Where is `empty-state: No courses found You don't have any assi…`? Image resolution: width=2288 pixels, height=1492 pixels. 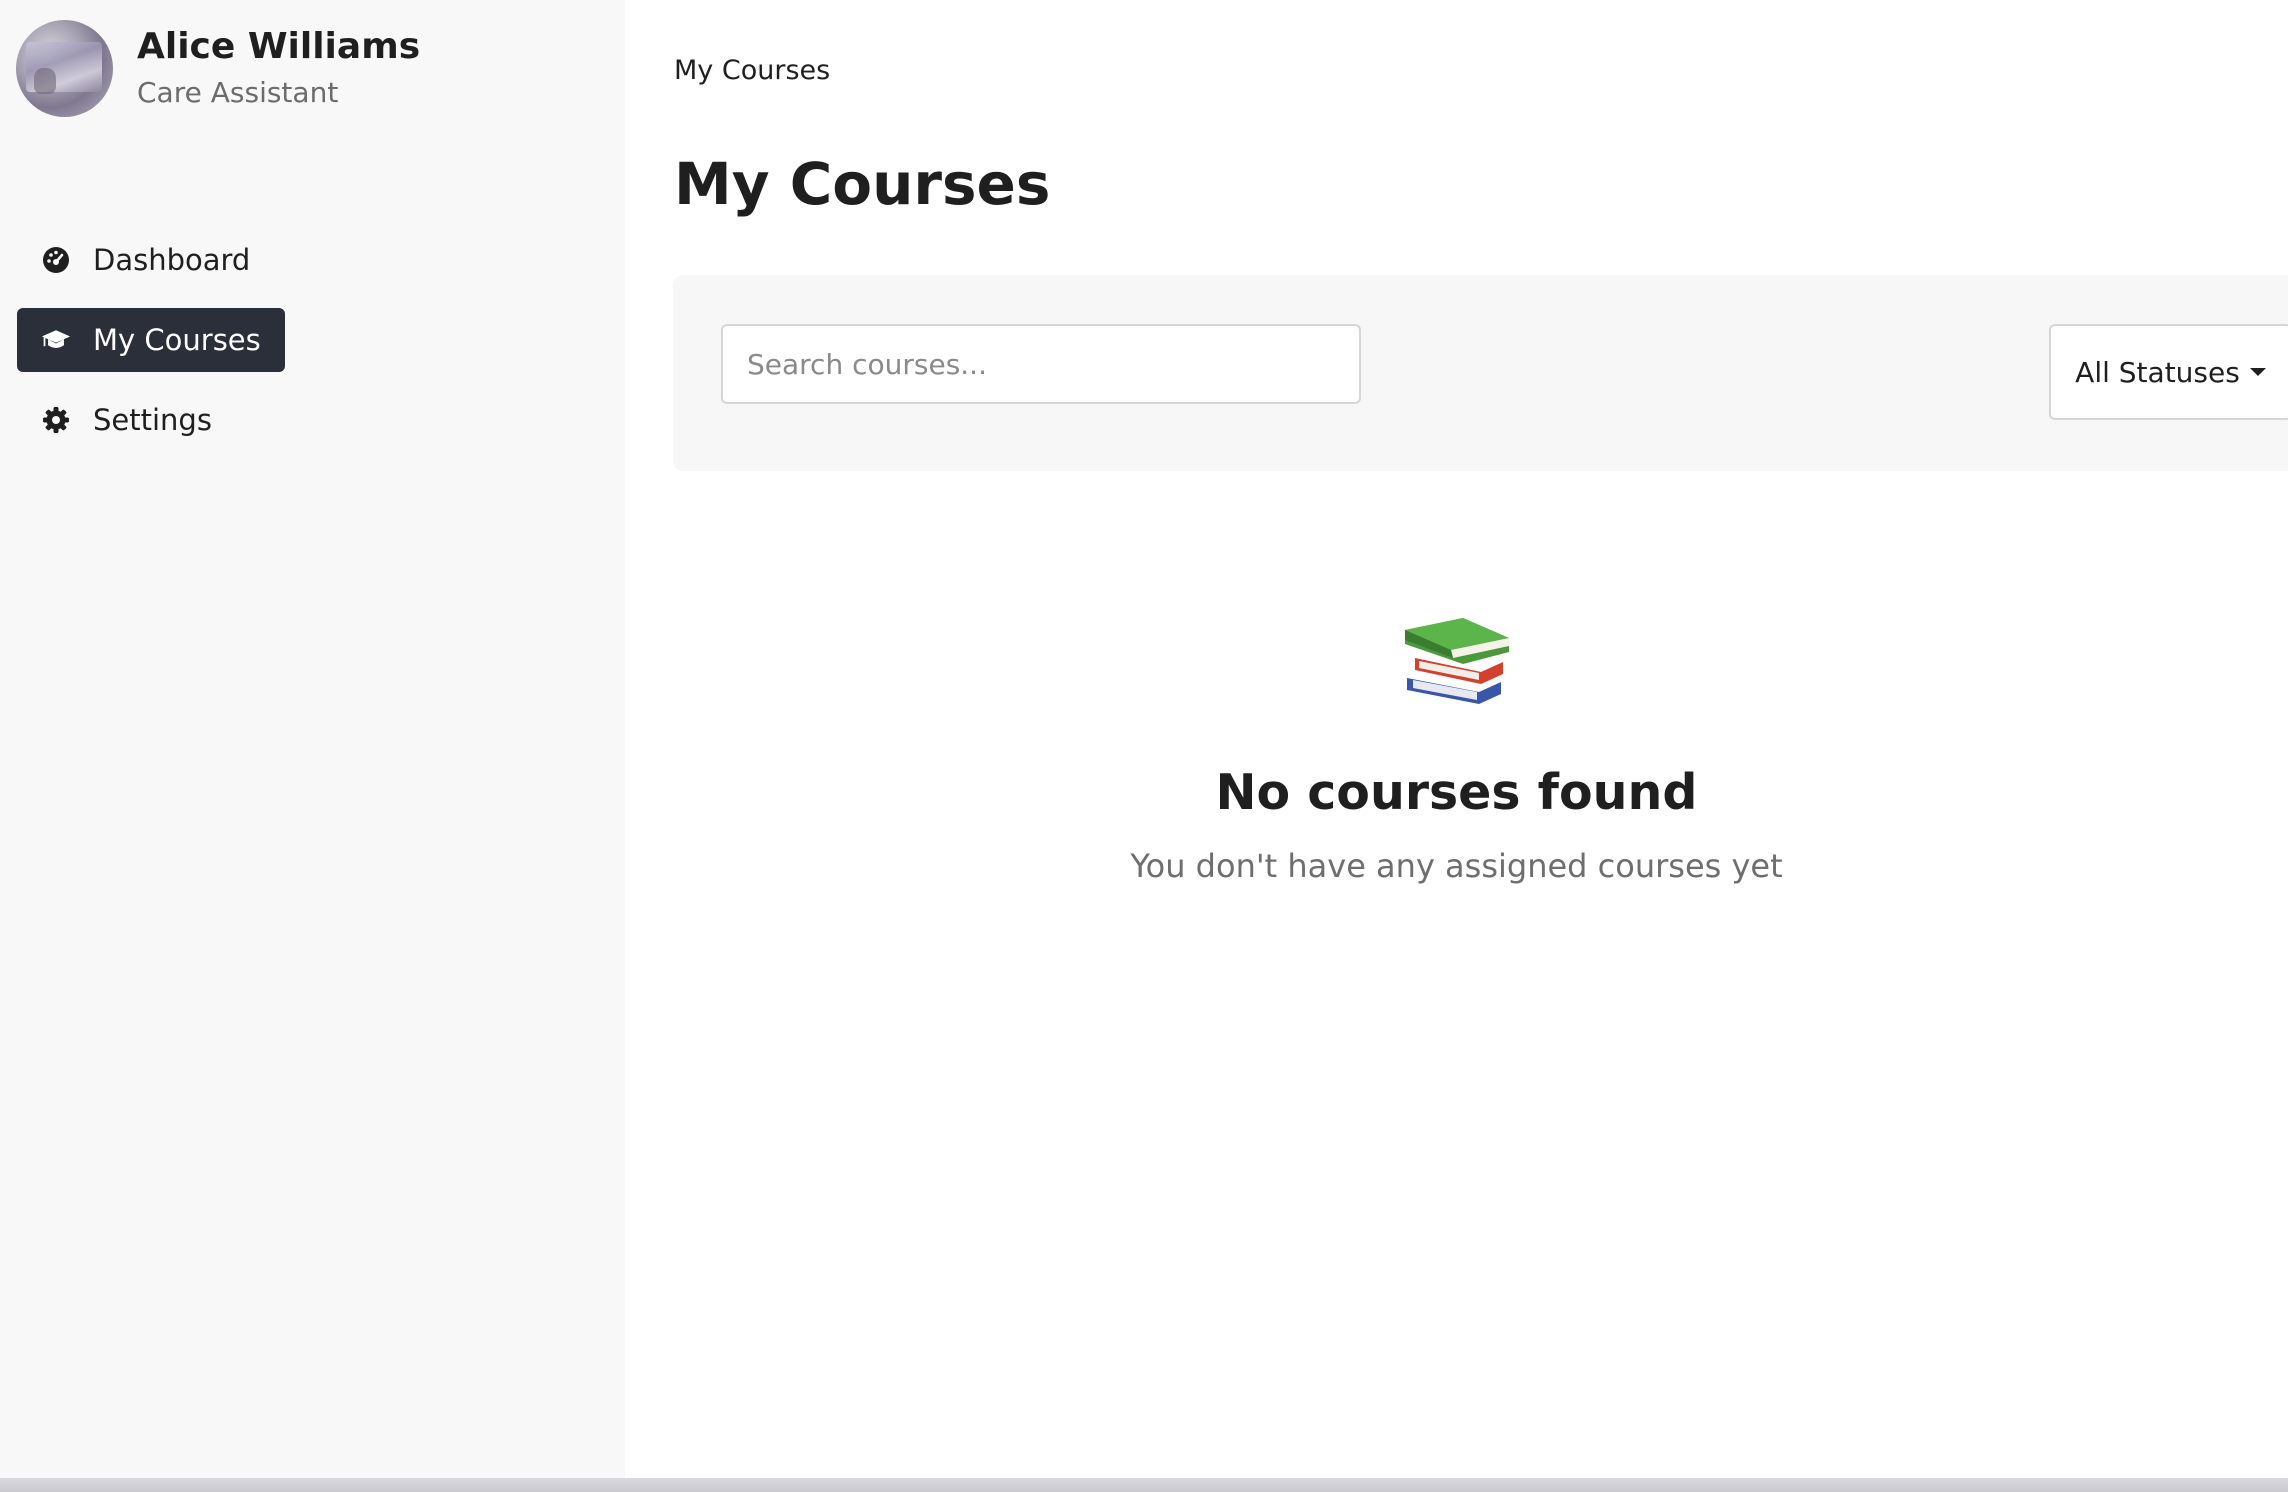
empty-state: No courses found You don't have any assi… is located at coordinates (1456, 748).